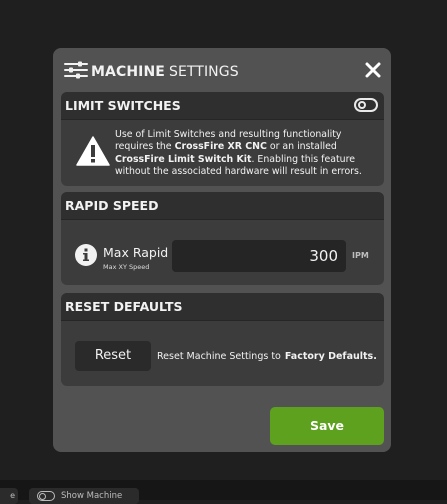 The width and height of the screenshot is (447, 504). I want to click on limit-switches-header: LIMIT SWITCHES, so click(222, 106).